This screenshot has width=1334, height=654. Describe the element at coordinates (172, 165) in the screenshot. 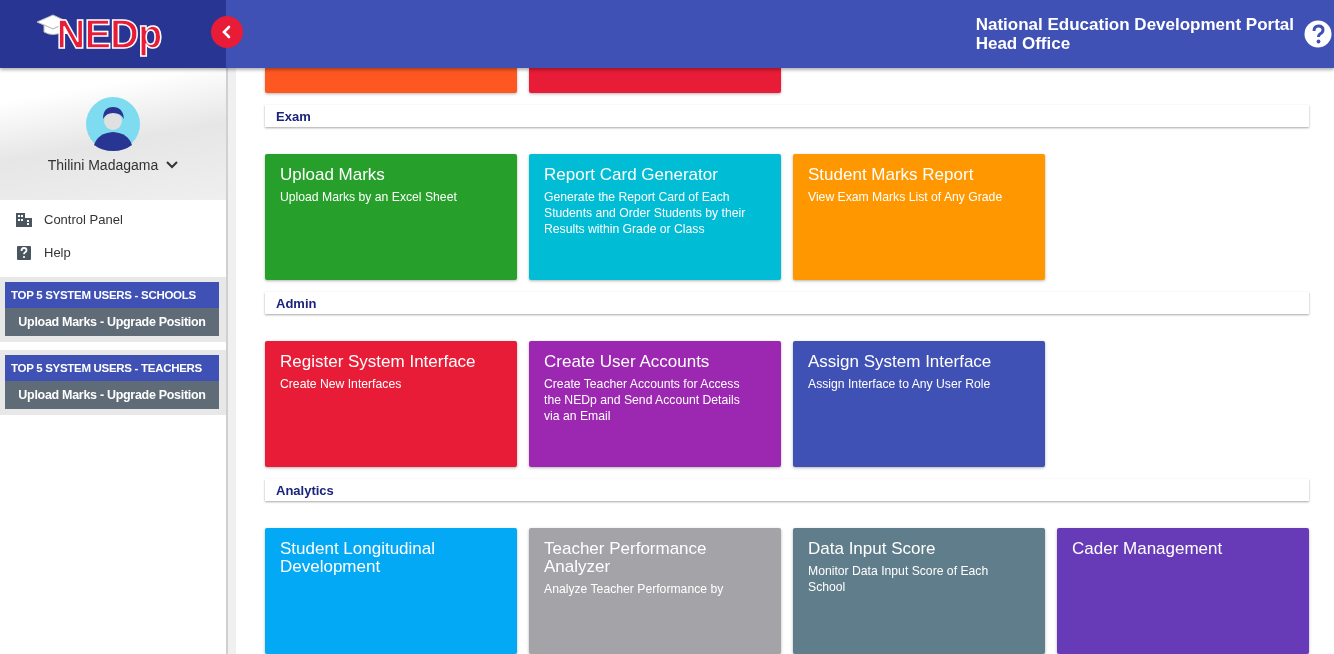

I see `chevron-down-icon` at that location.